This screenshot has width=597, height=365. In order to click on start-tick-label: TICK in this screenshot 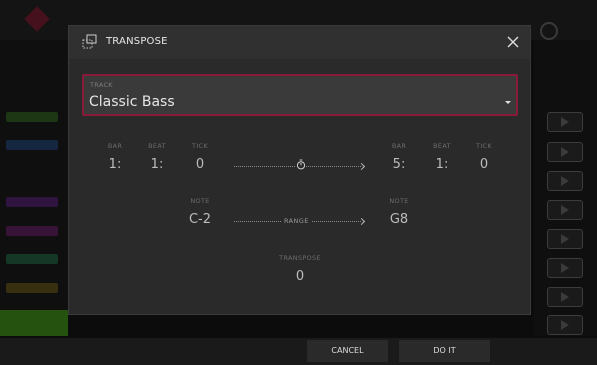, I will do `click(200, 146)`.